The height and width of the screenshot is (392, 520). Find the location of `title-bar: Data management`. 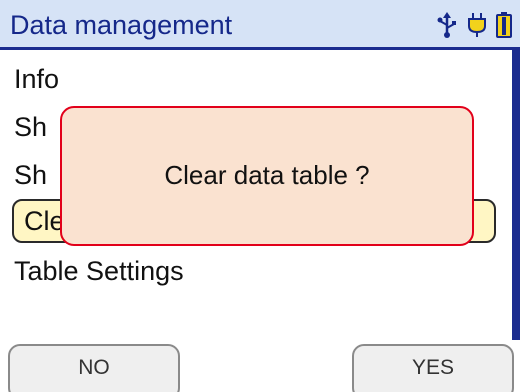

title-bar: Data management is located at coordinates (260, 25).